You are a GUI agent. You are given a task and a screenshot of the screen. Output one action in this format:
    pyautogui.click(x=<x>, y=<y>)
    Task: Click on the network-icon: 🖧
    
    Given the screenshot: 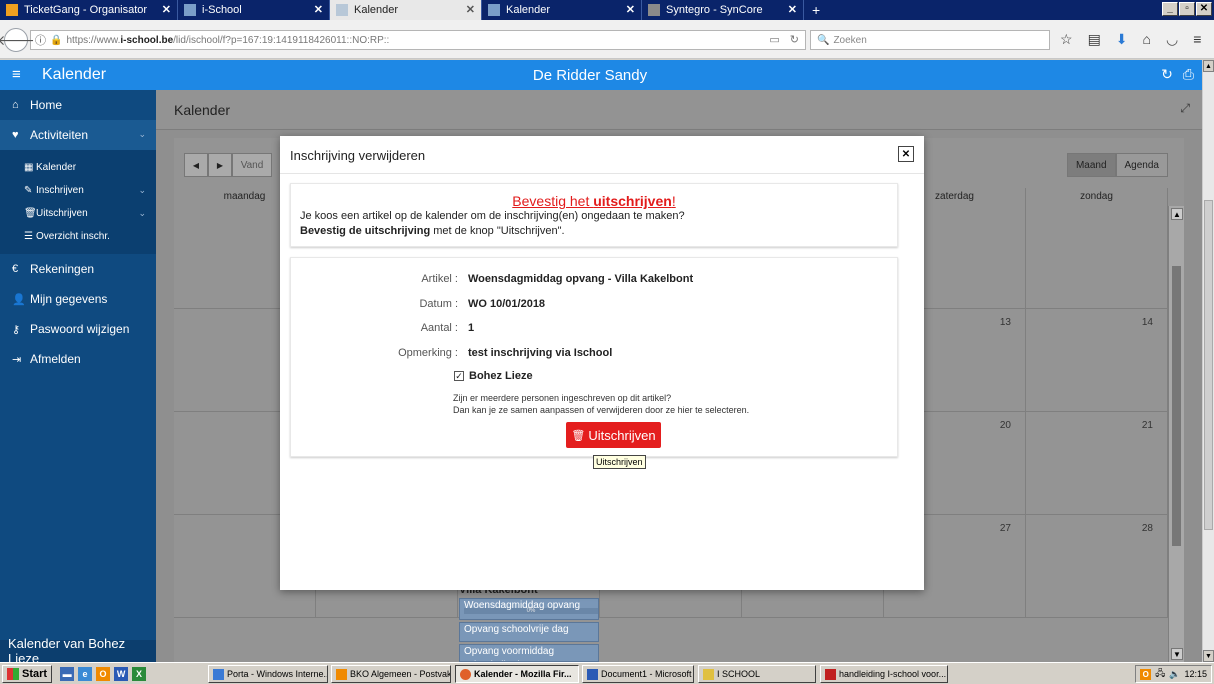 What is the action you would take?
    pyautogui.click(x=1160, y=674)
    